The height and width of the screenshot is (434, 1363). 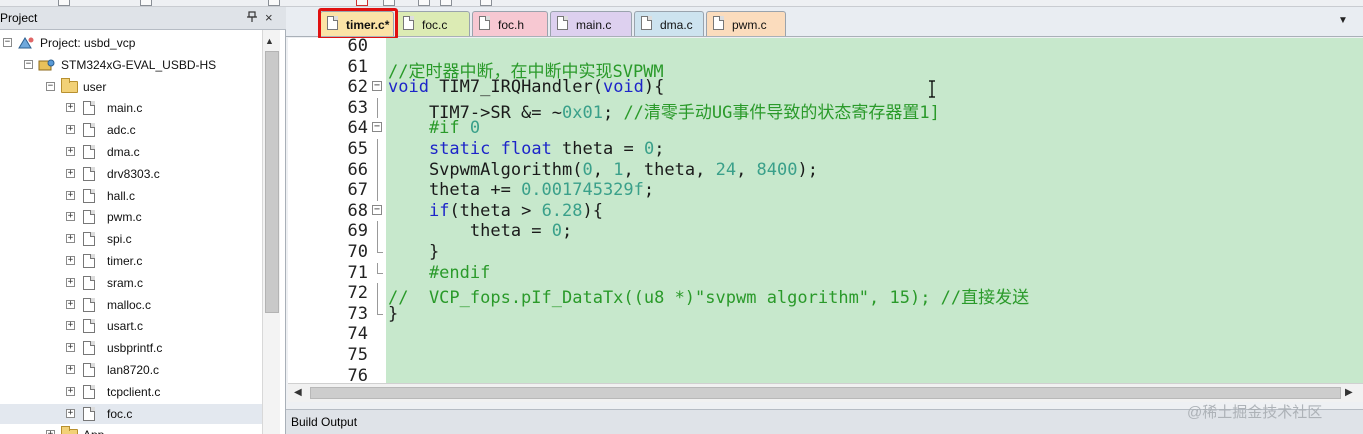 What do you see at coordinates (131, 43) in the screenshot?
I see `tree-project-item: − Project: usbd_vcp` at bounding box center [131, 43].